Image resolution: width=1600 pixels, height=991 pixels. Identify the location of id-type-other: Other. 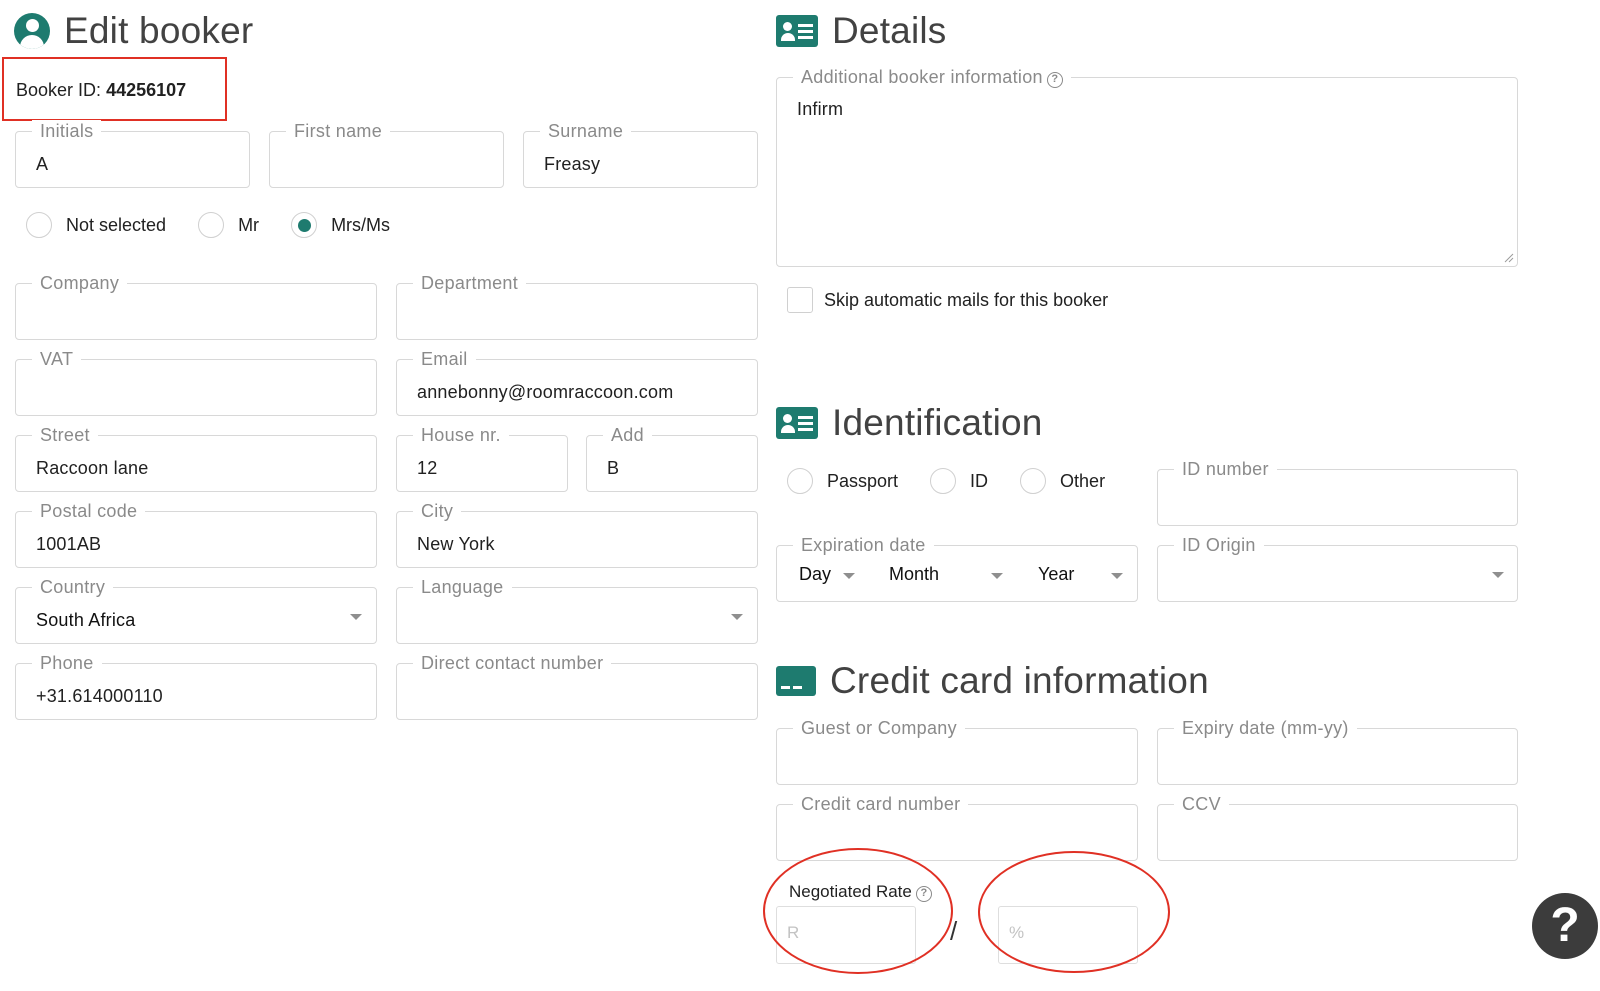
(1062, 481).